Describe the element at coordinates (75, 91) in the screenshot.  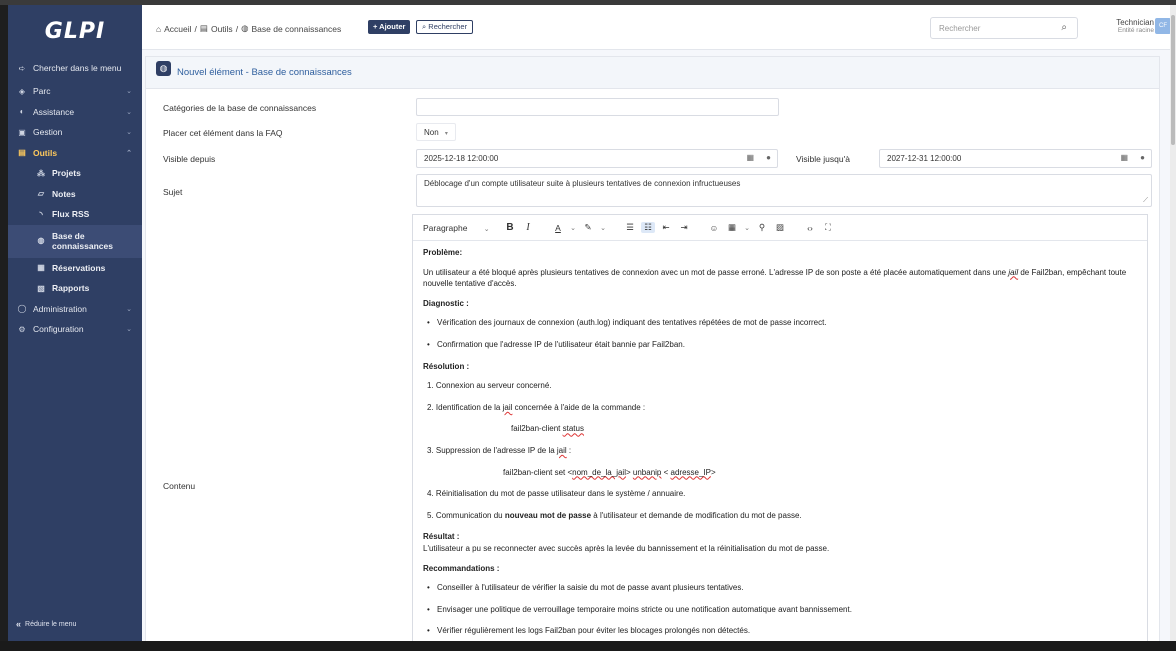
I see `sidebar-item-parc: ◈ Parc ⌄` at that location.